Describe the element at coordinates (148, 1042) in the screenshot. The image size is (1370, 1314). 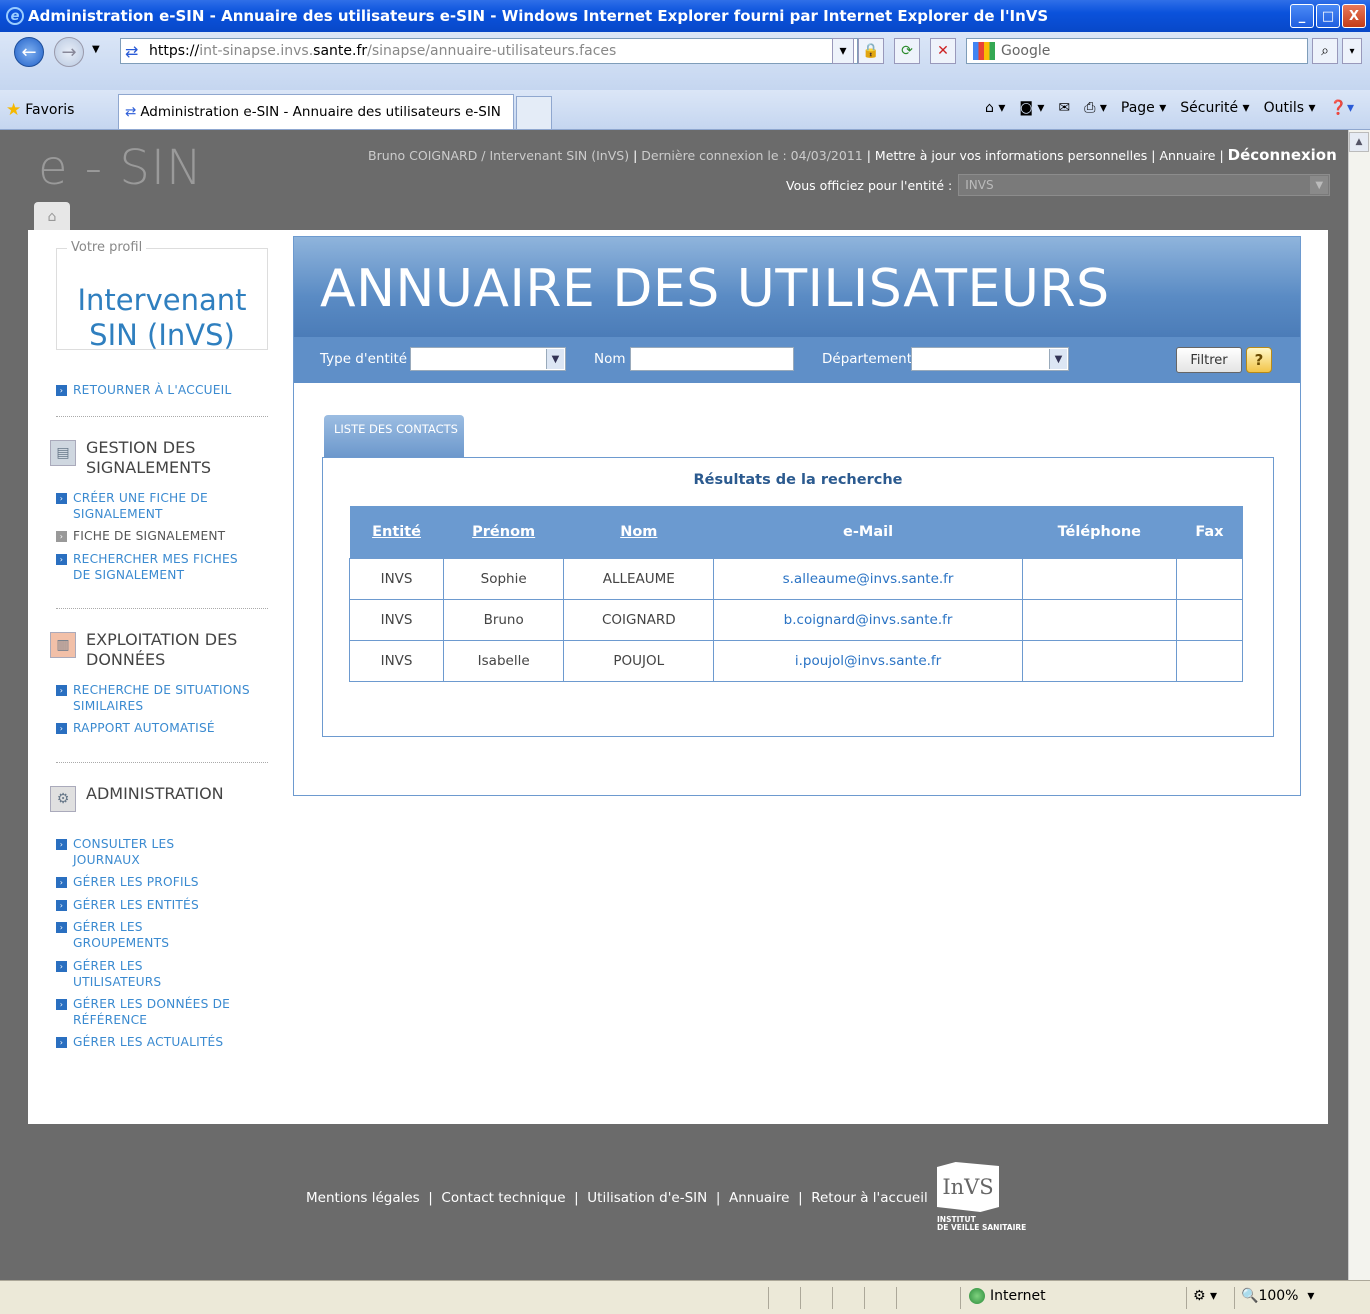
I see `nav-label: GÉRER LES ACTUALITÉS` at that location.